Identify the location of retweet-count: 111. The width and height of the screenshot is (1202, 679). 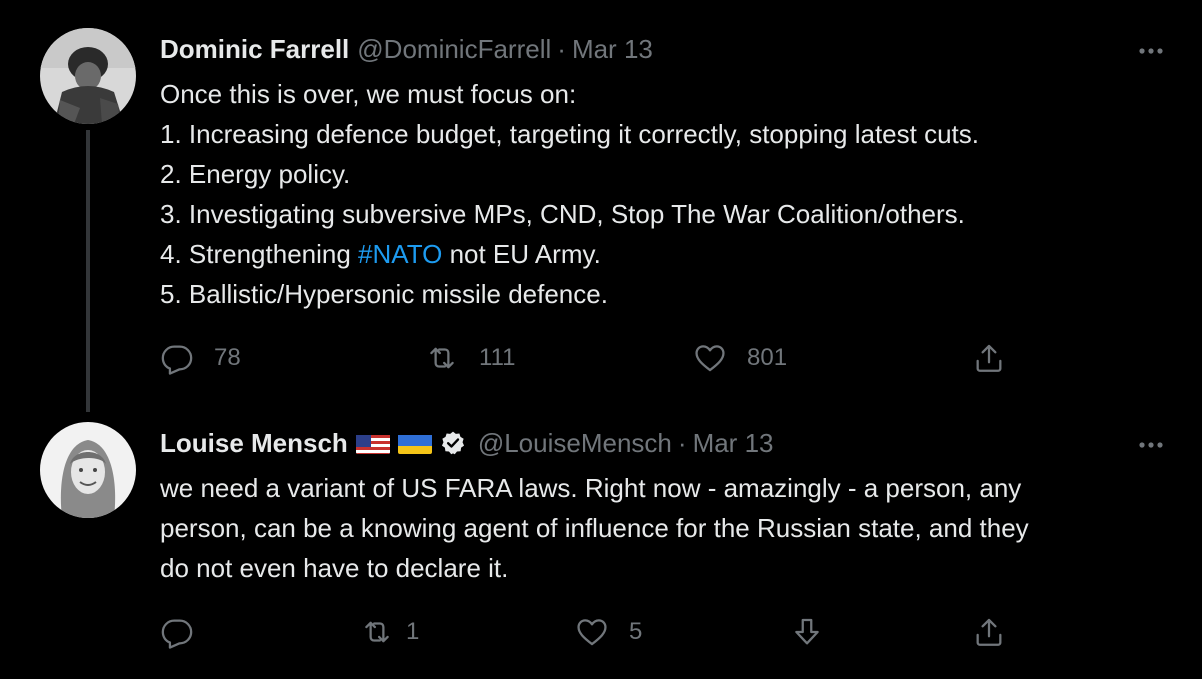
(497, 357).